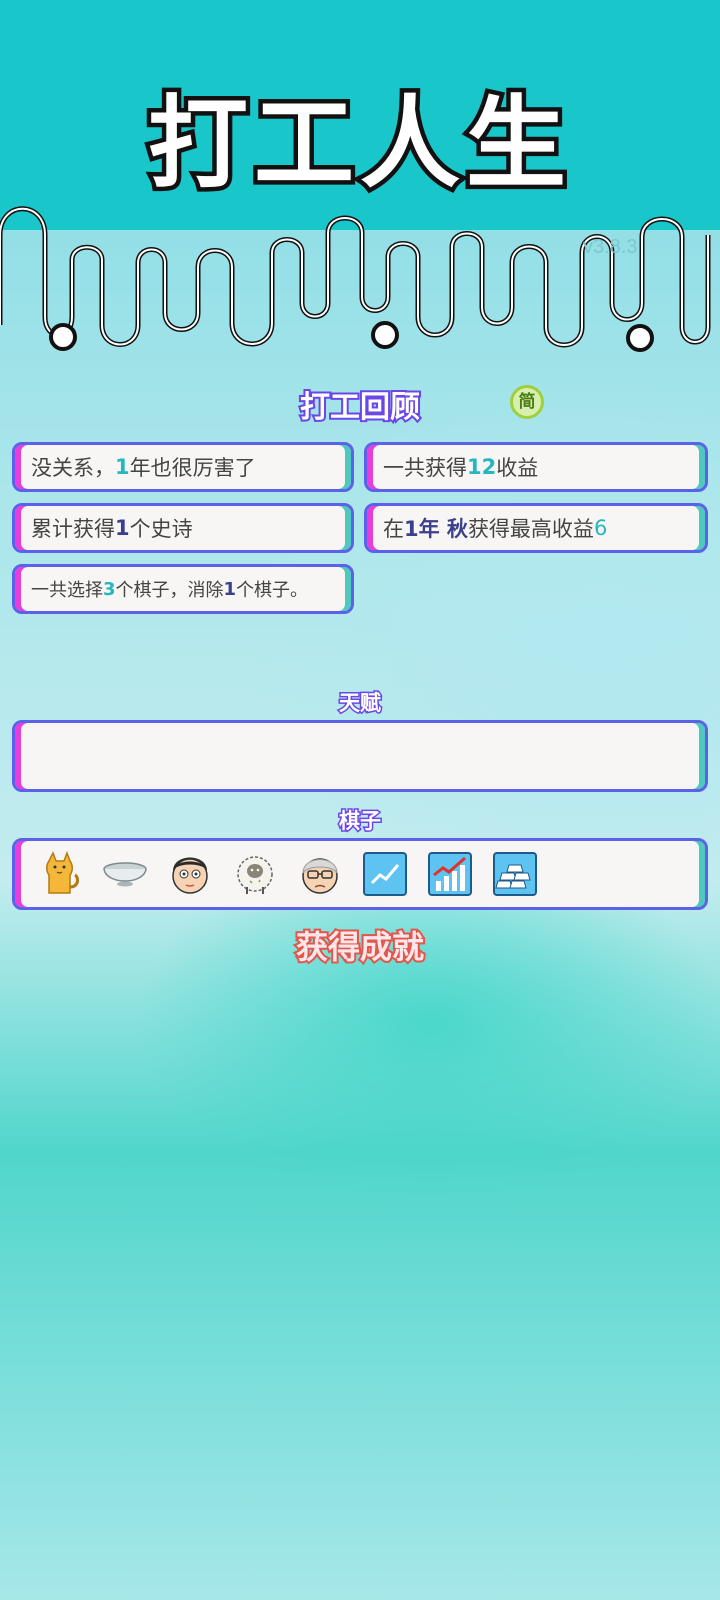 This screenshot has height=1600, width=720. What do you see at coordinates (360, 407) in the screenshot?
I see `review-title: 打工回顾` at bounding box center [360, 407].